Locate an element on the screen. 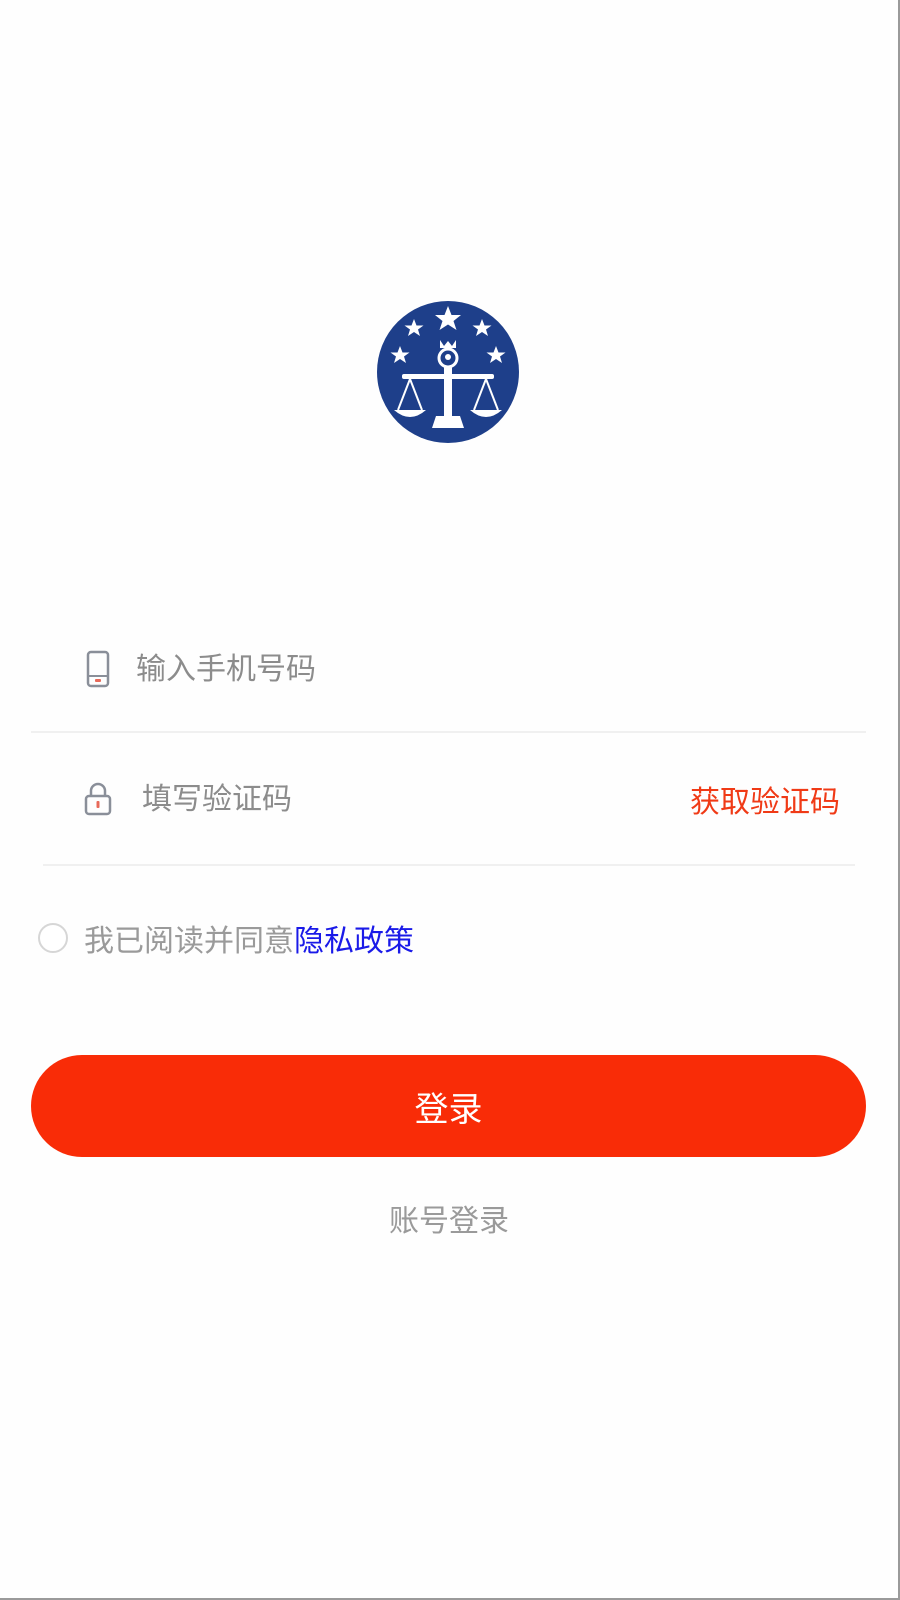 The height and width of the screenshot is (1600, 900). agreement-text: 我已阅读并同意 is located at coordinates (189, 941).